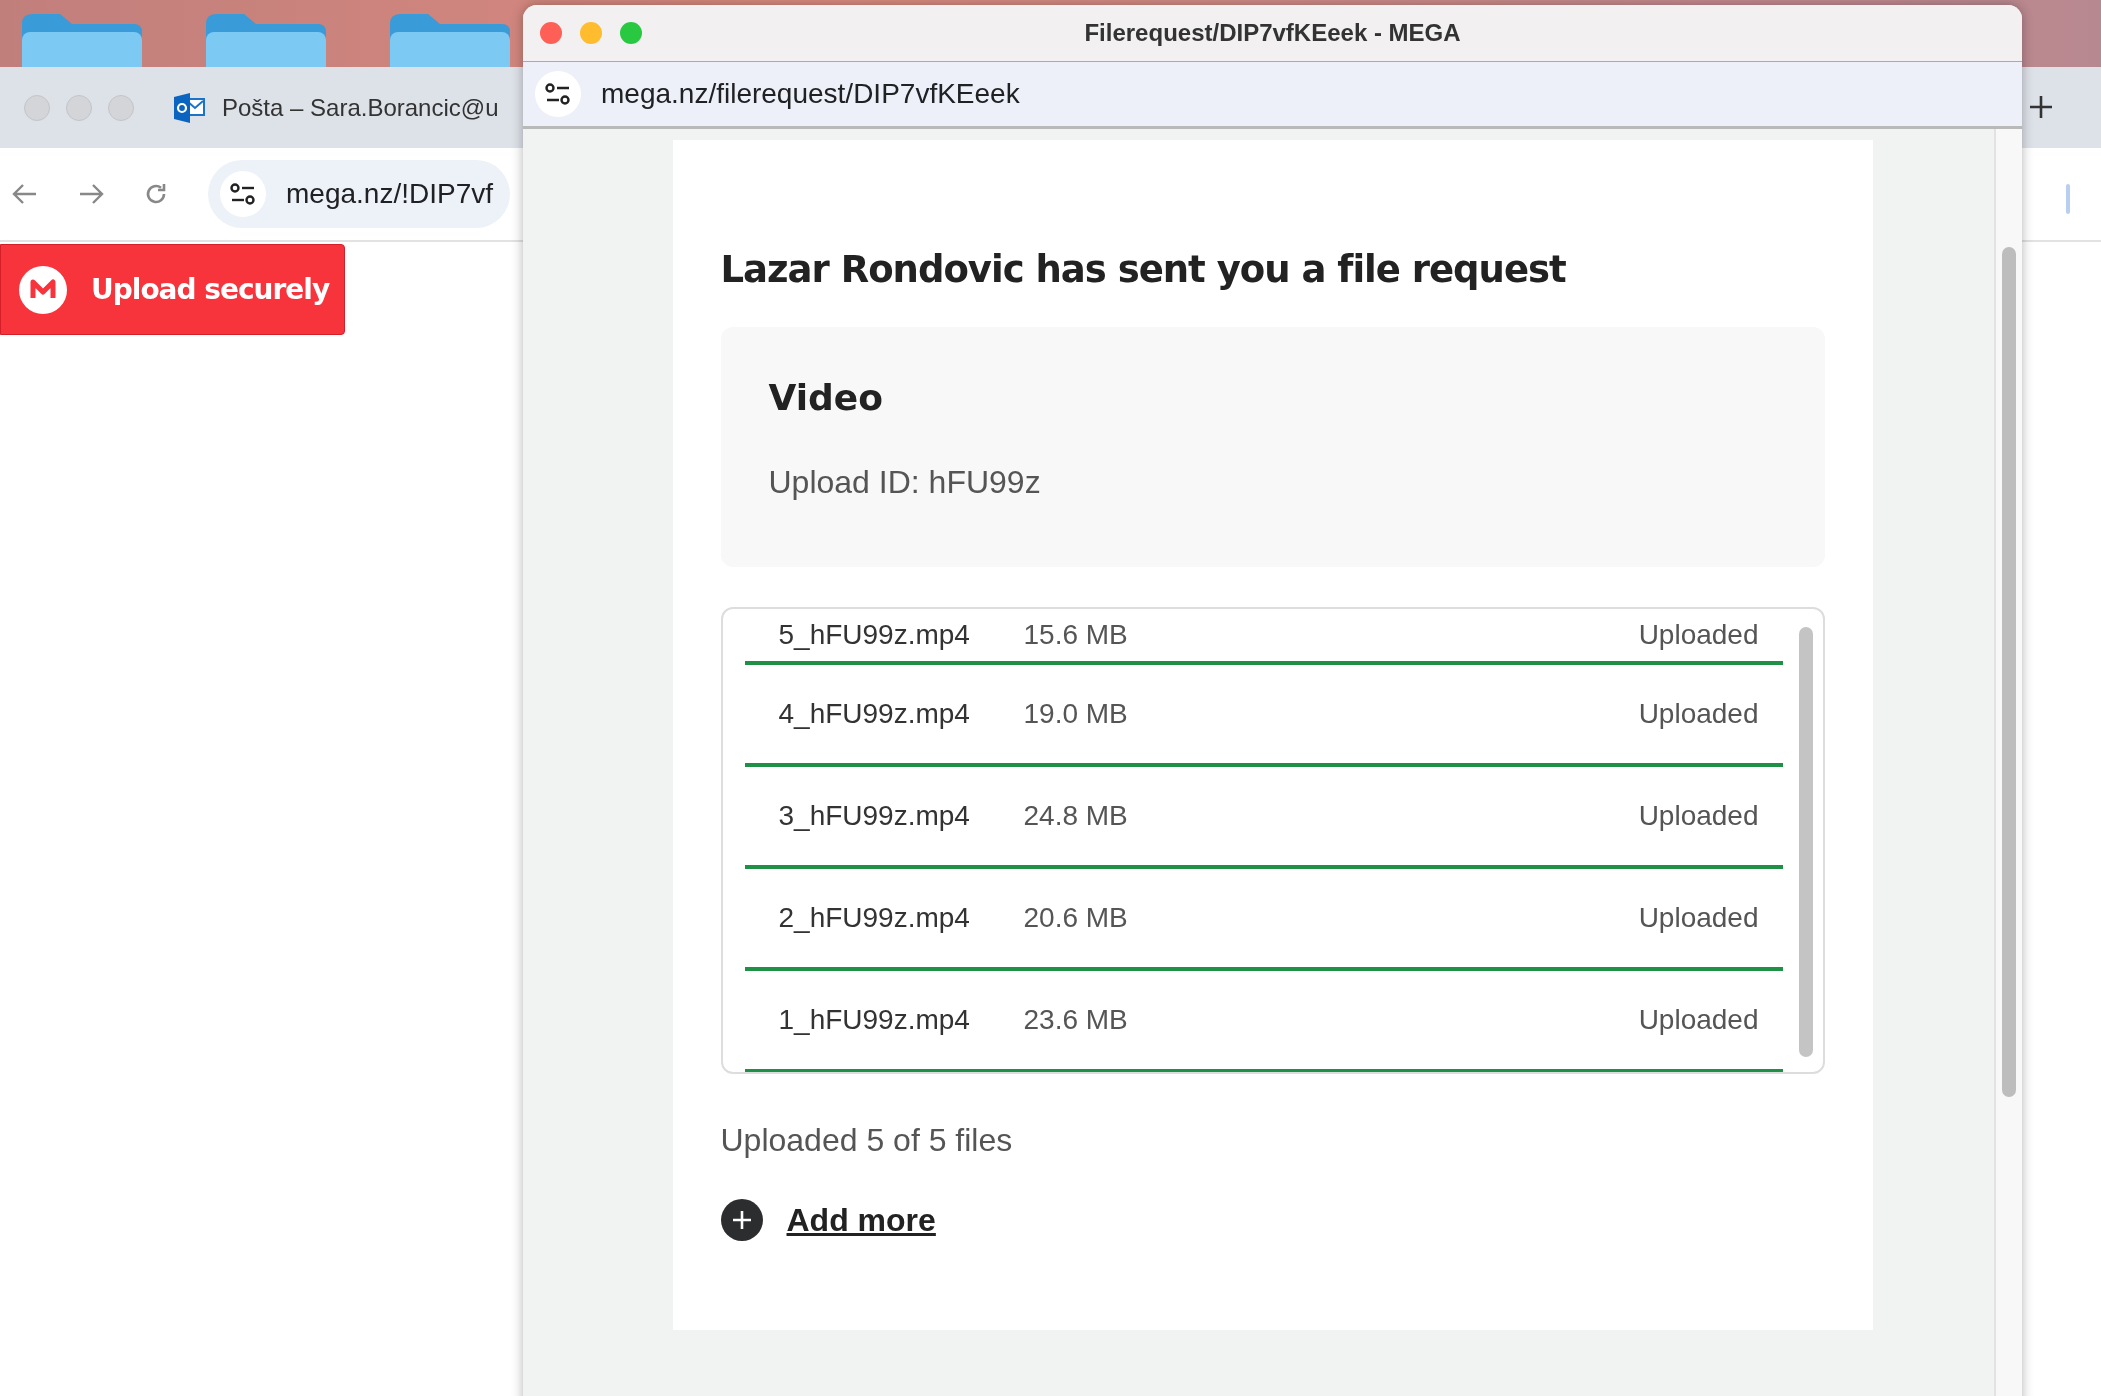  What do you see at coordinates (861, 1220) in the screenshot?
I see `add-more-link: Add more` at bounding box center [861, 1220].